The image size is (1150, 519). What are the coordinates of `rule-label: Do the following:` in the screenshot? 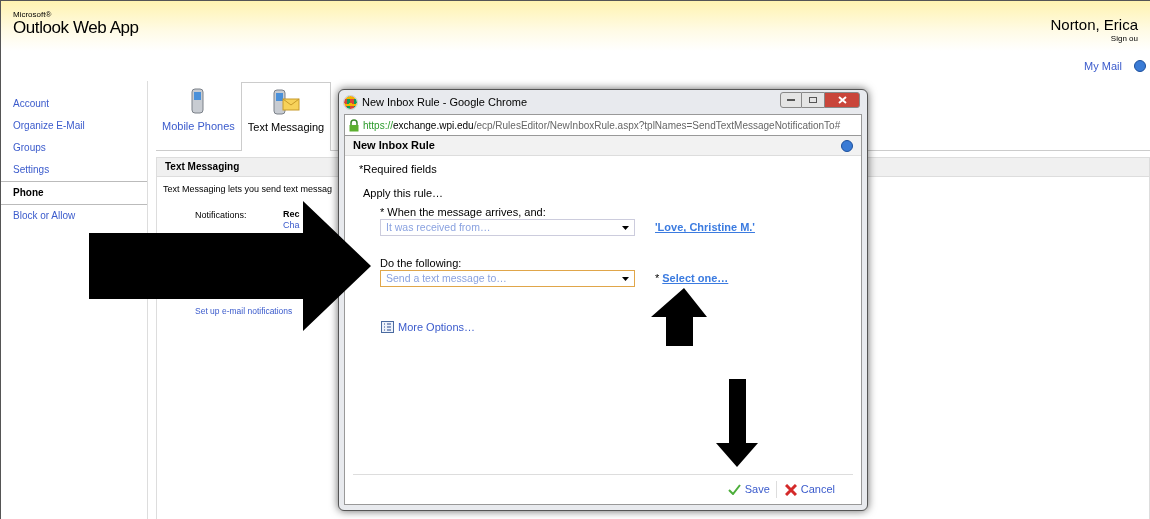 It's located at (421, 263).